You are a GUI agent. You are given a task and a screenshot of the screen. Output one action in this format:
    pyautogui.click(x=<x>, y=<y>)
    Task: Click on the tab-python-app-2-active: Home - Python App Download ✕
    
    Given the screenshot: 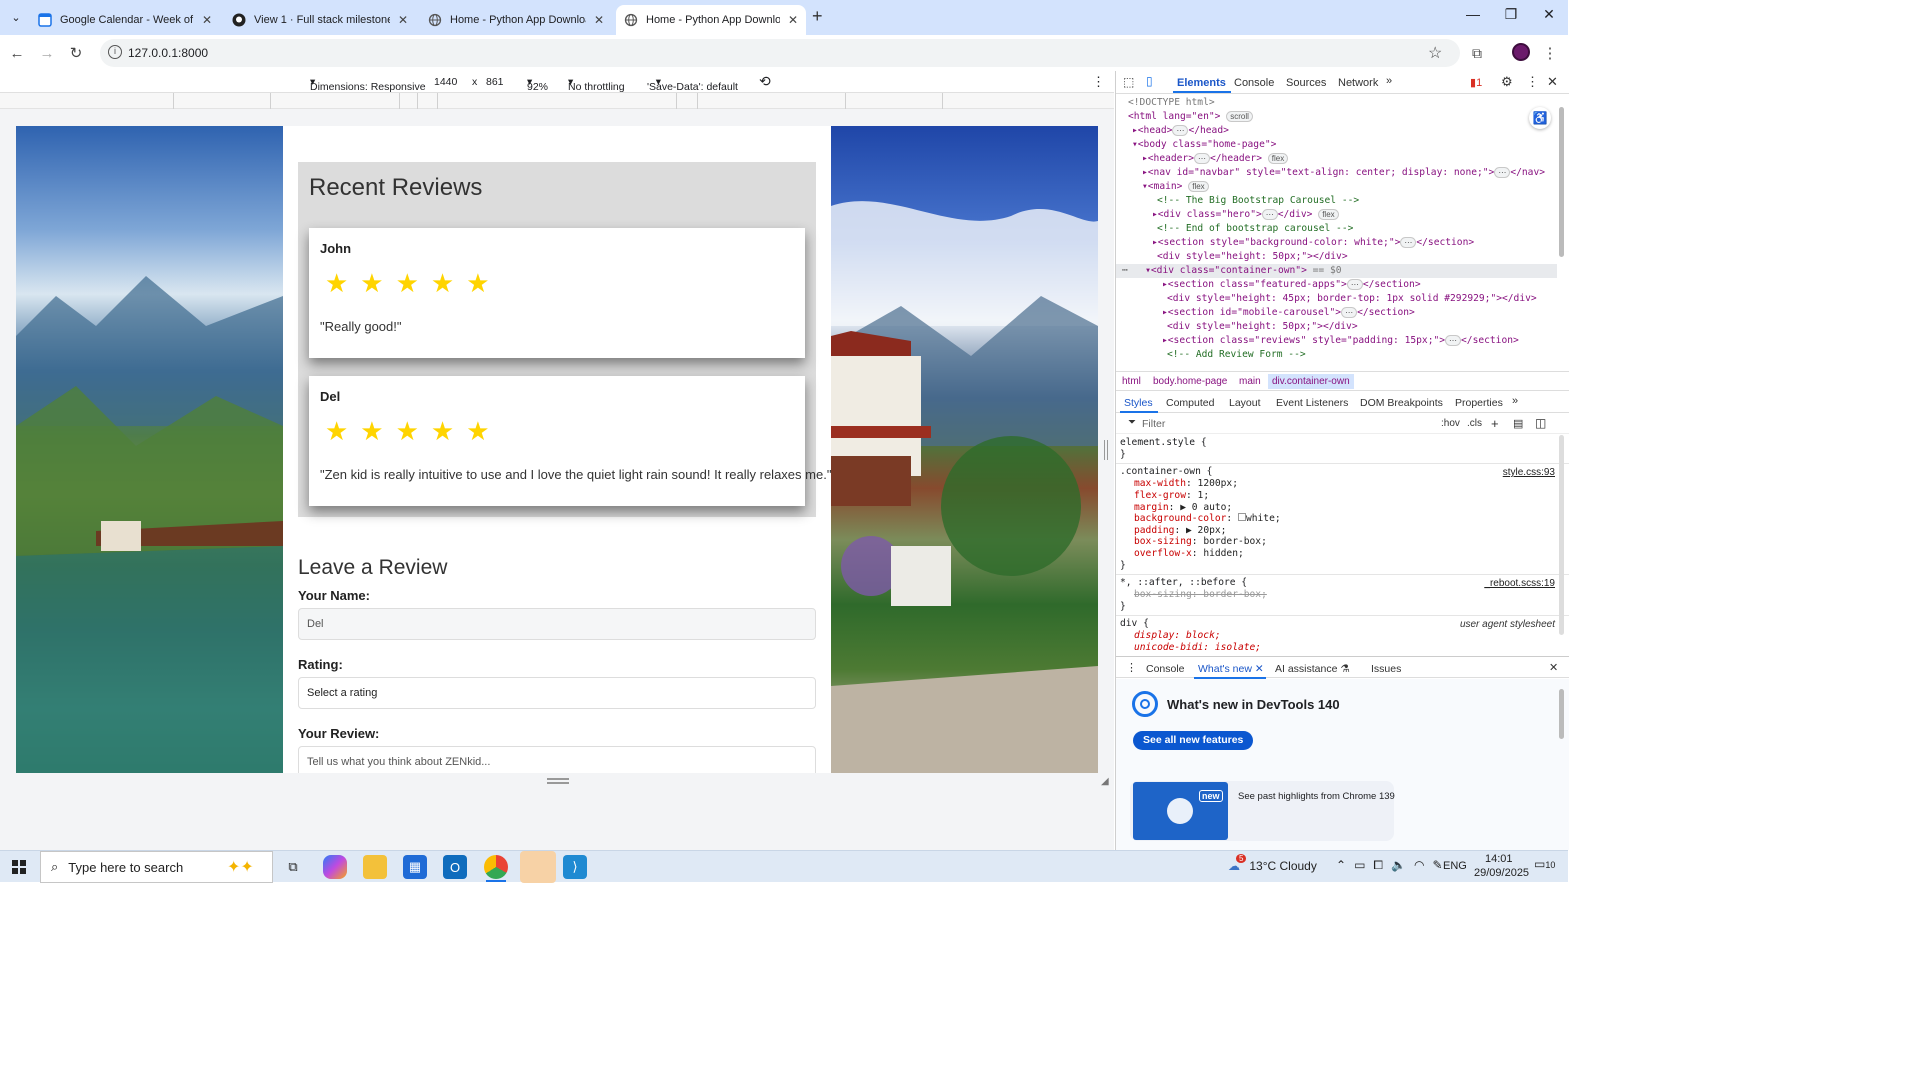 What is the action you would take?
    pyautogui.click(x=711, y=20)
    